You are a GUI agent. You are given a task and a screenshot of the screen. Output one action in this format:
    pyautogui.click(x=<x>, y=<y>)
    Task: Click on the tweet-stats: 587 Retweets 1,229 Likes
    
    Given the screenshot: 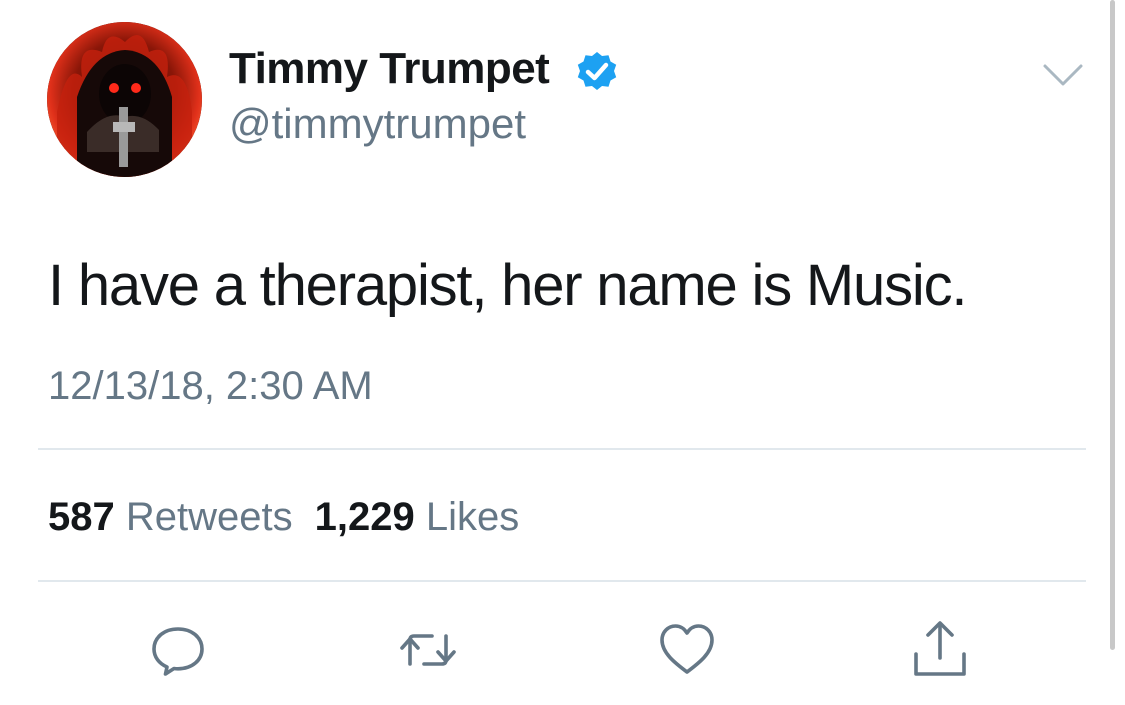 What is the action you would take?
    pyautogui.click(x=283, y=517)
    